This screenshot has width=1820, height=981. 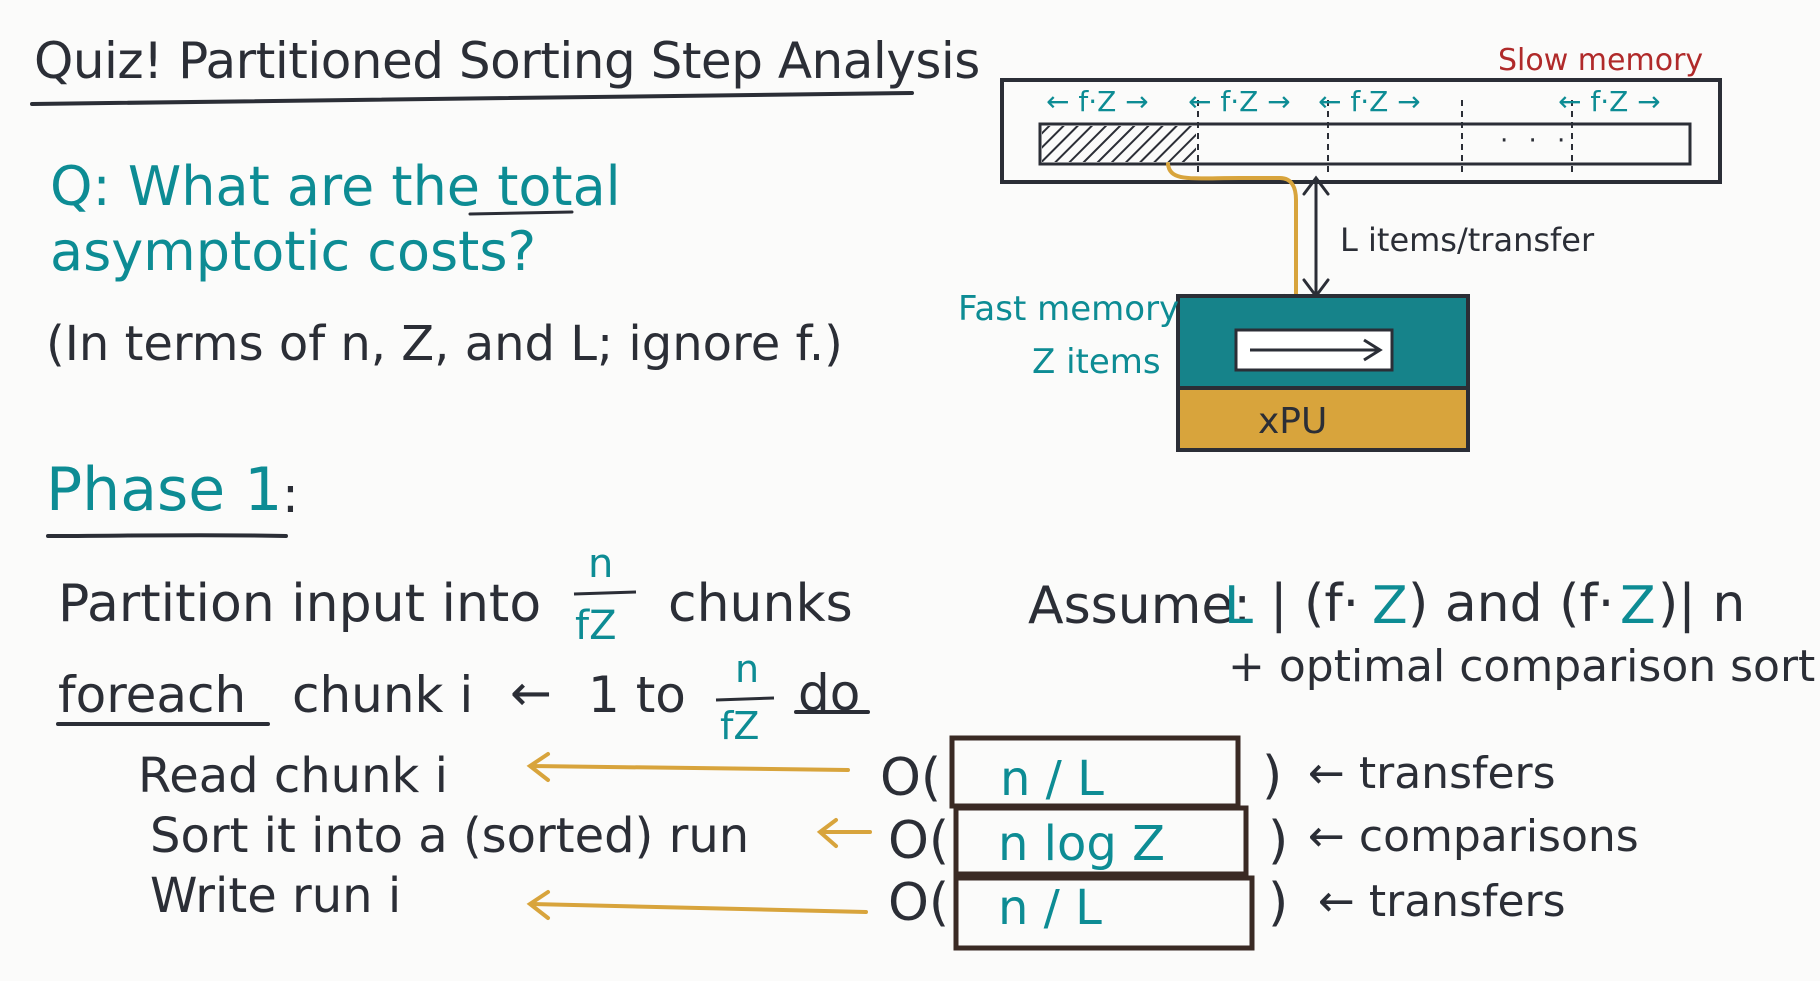 I want to click on phase-colon: :, so click(x=290, y=495).